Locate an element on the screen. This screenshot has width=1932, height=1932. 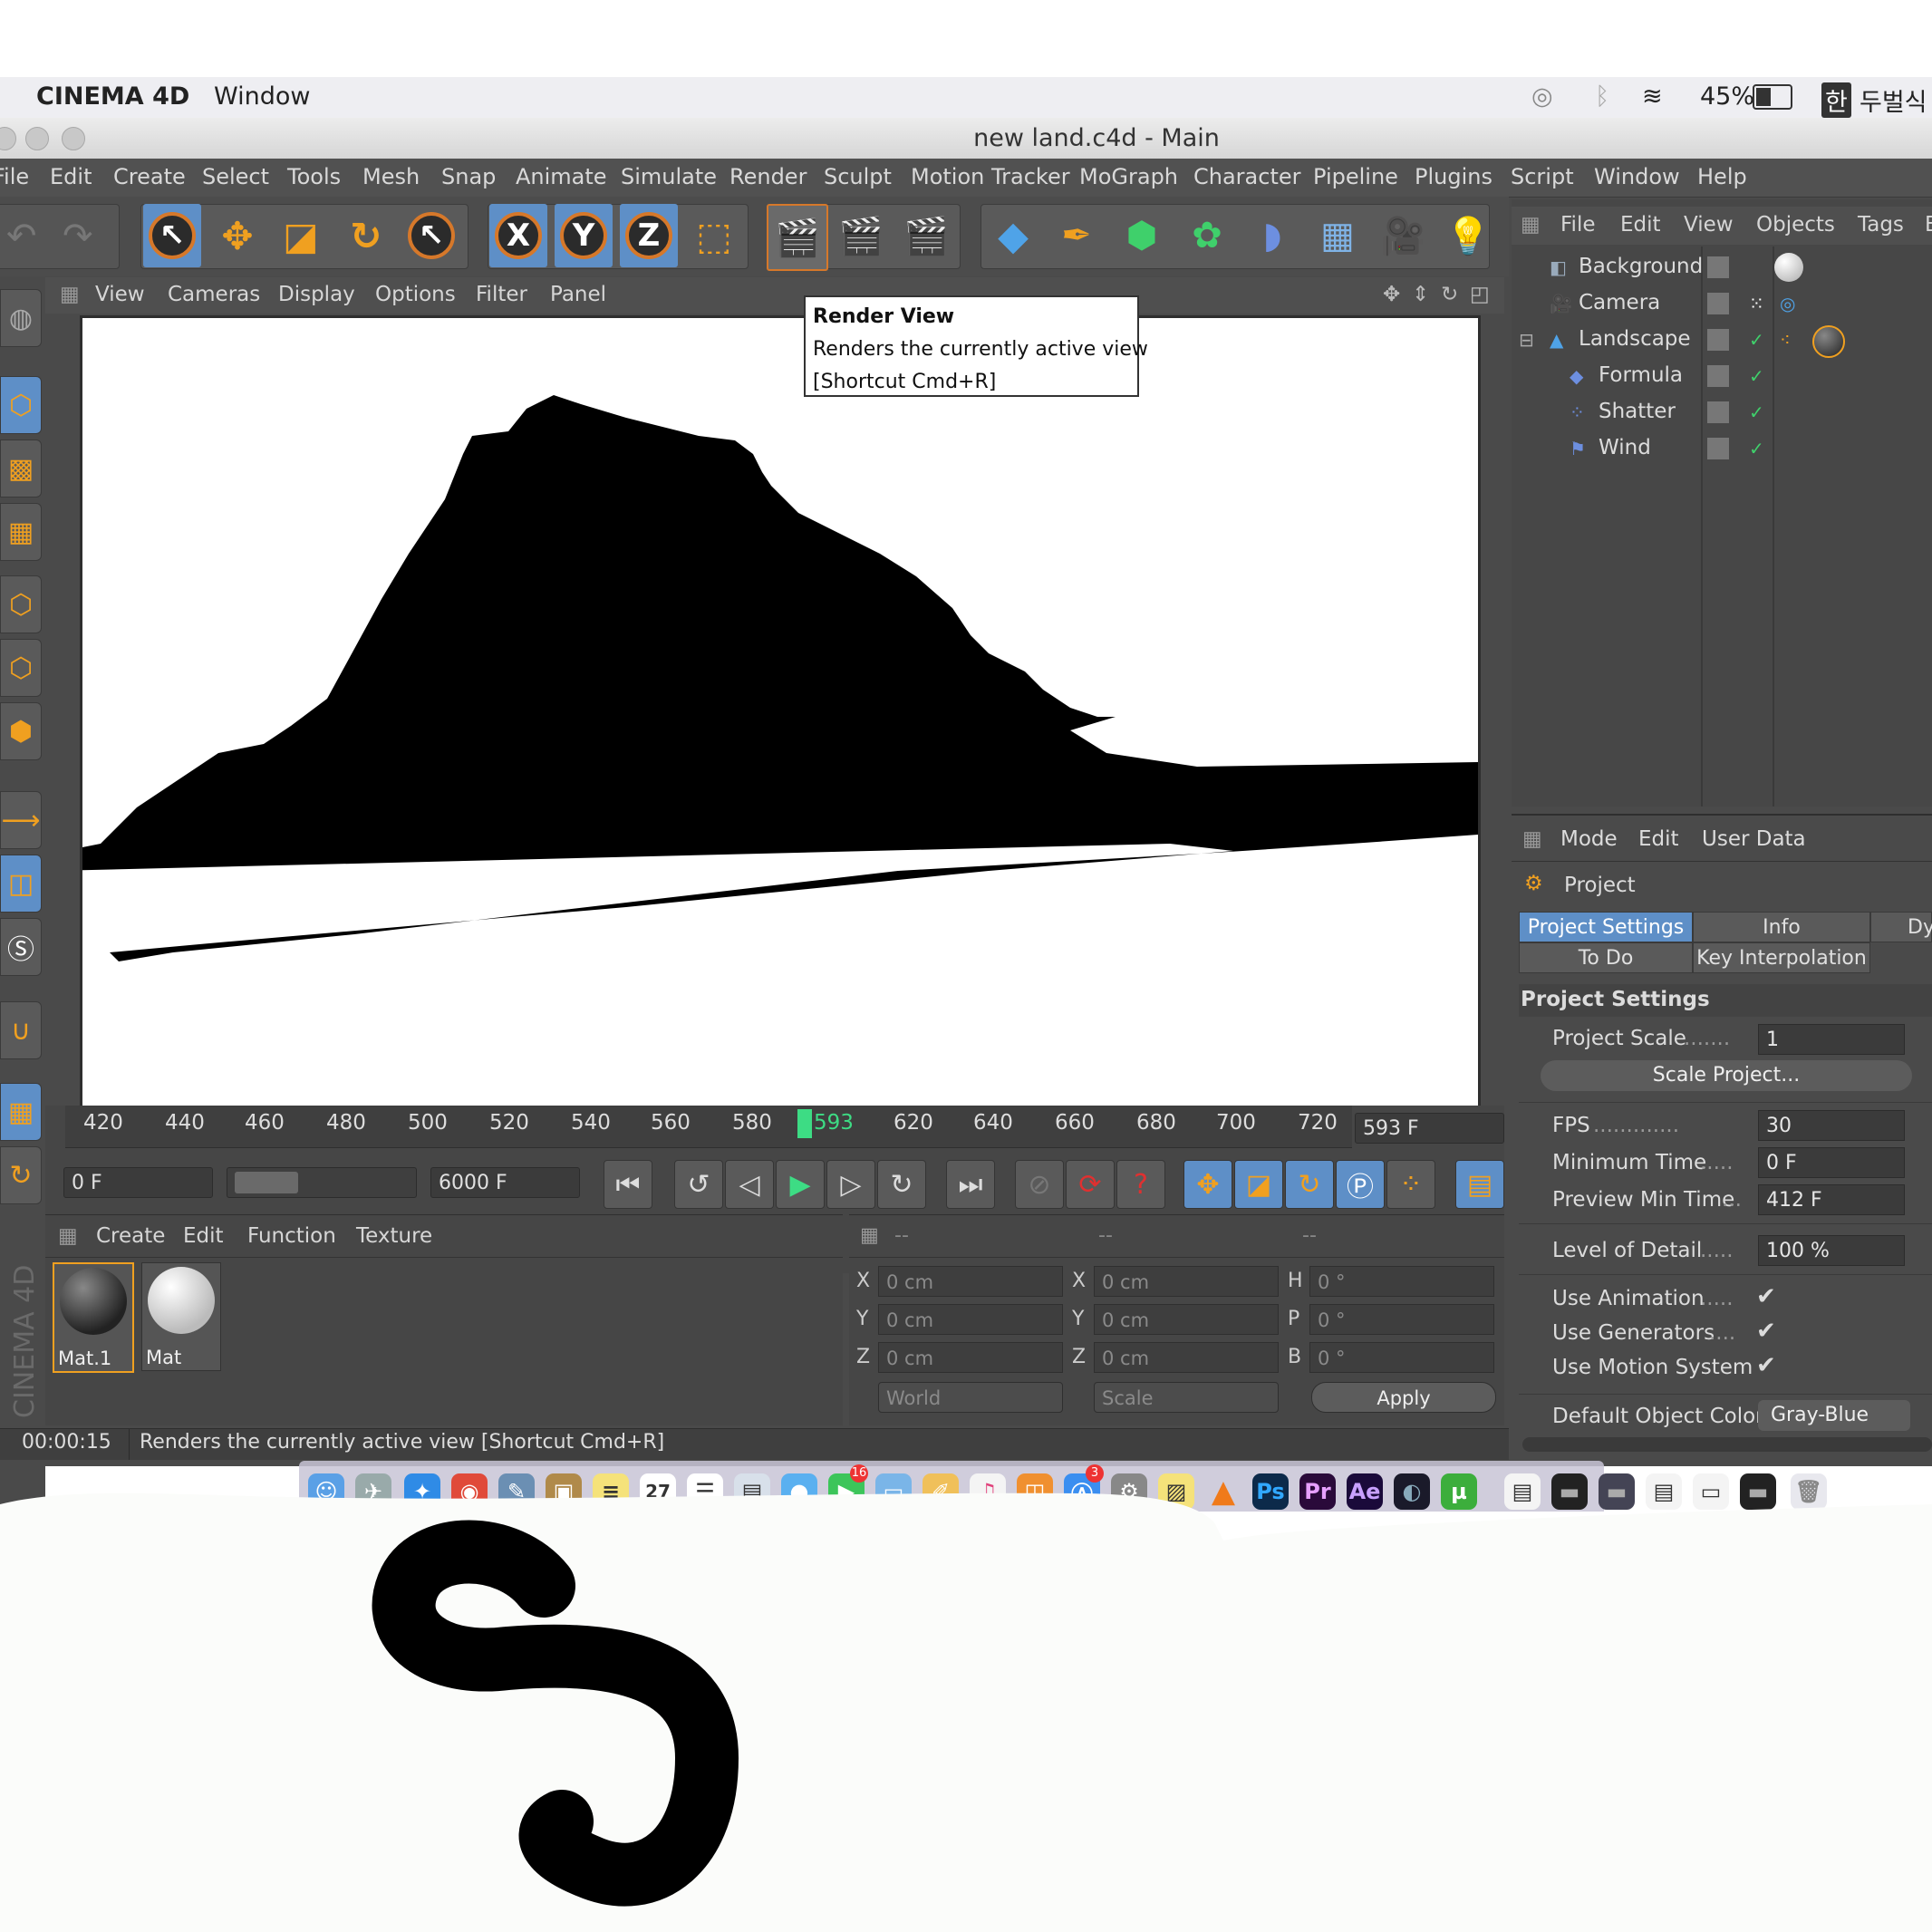
coord-grip-icon: ▦ is located at coordinates (869, 1235).